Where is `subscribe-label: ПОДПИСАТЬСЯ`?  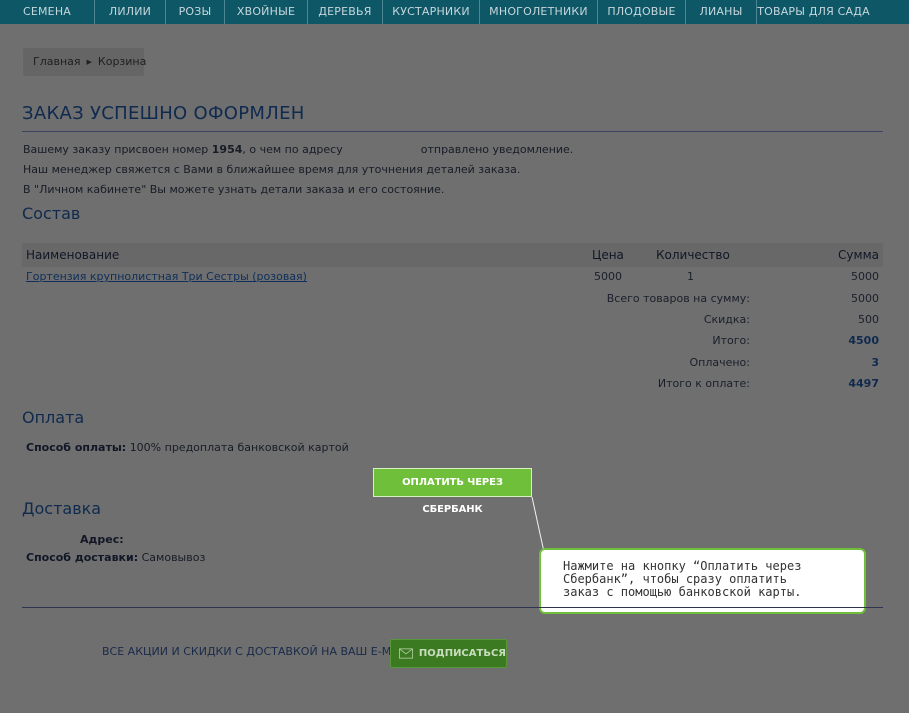 subscribe-label: ПОДПИСАТЬСЯ is located at coordinates (462, 653).